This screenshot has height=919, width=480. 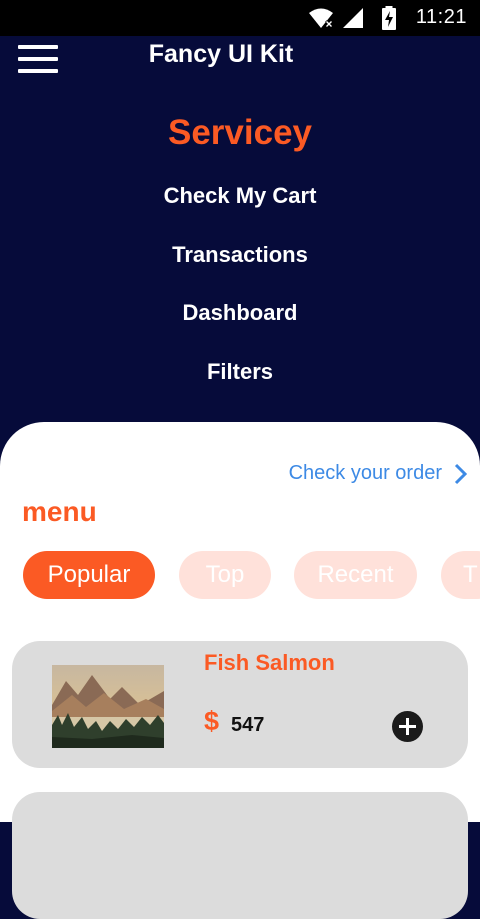 I want to click on tab-partial: T, so click(x=460, y=575).